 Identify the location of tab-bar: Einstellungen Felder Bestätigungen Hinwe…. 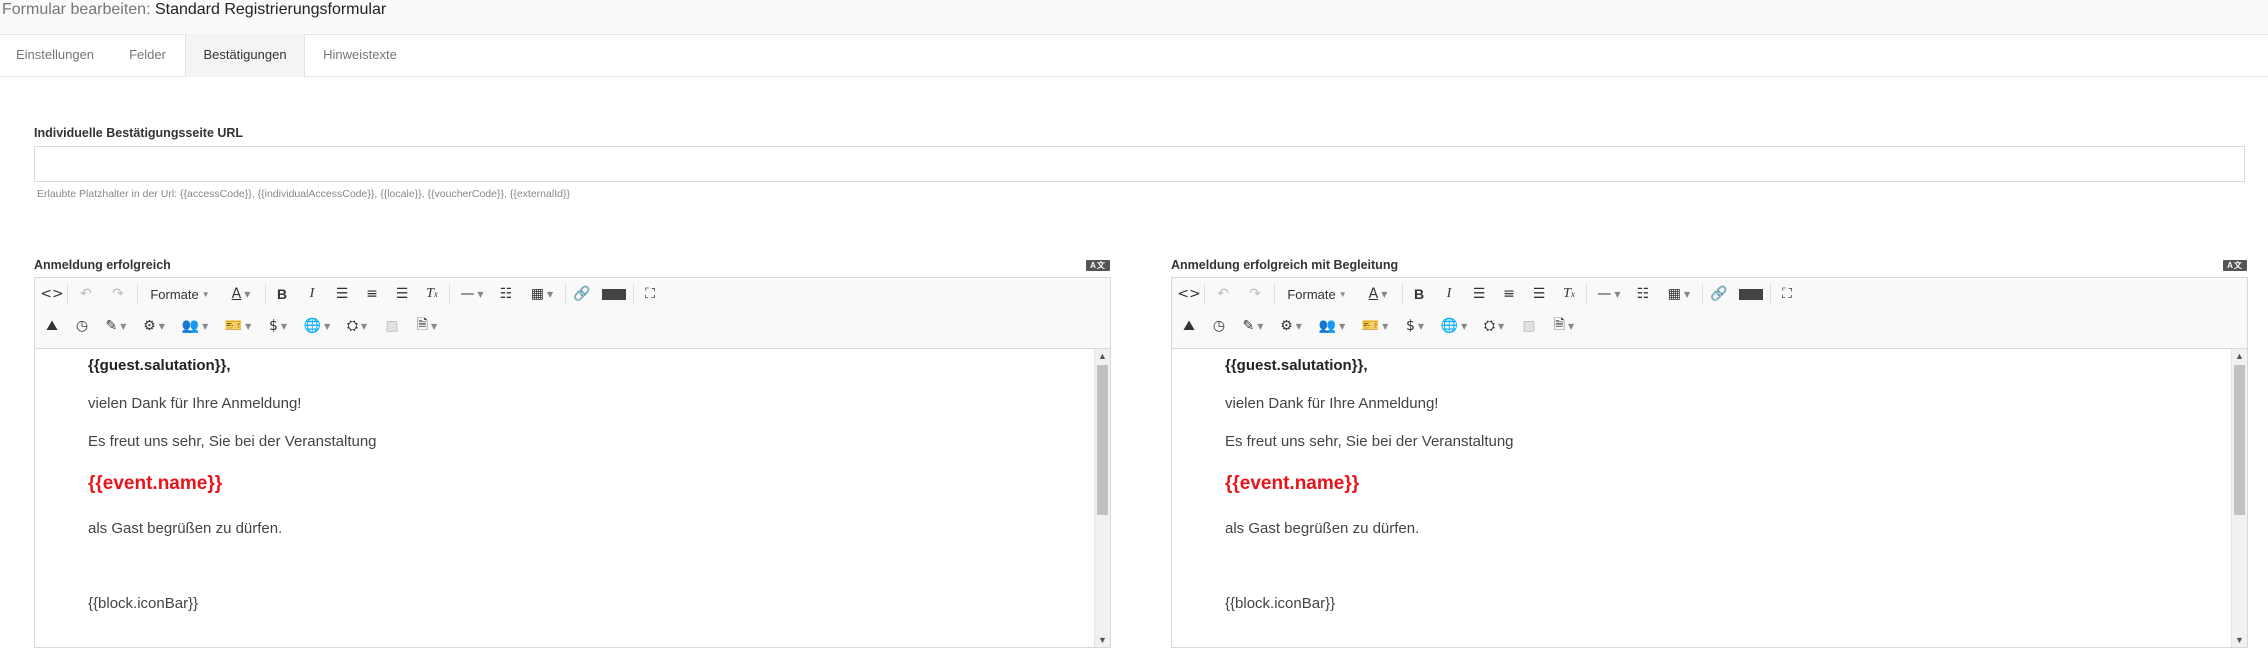
(1134, 55).